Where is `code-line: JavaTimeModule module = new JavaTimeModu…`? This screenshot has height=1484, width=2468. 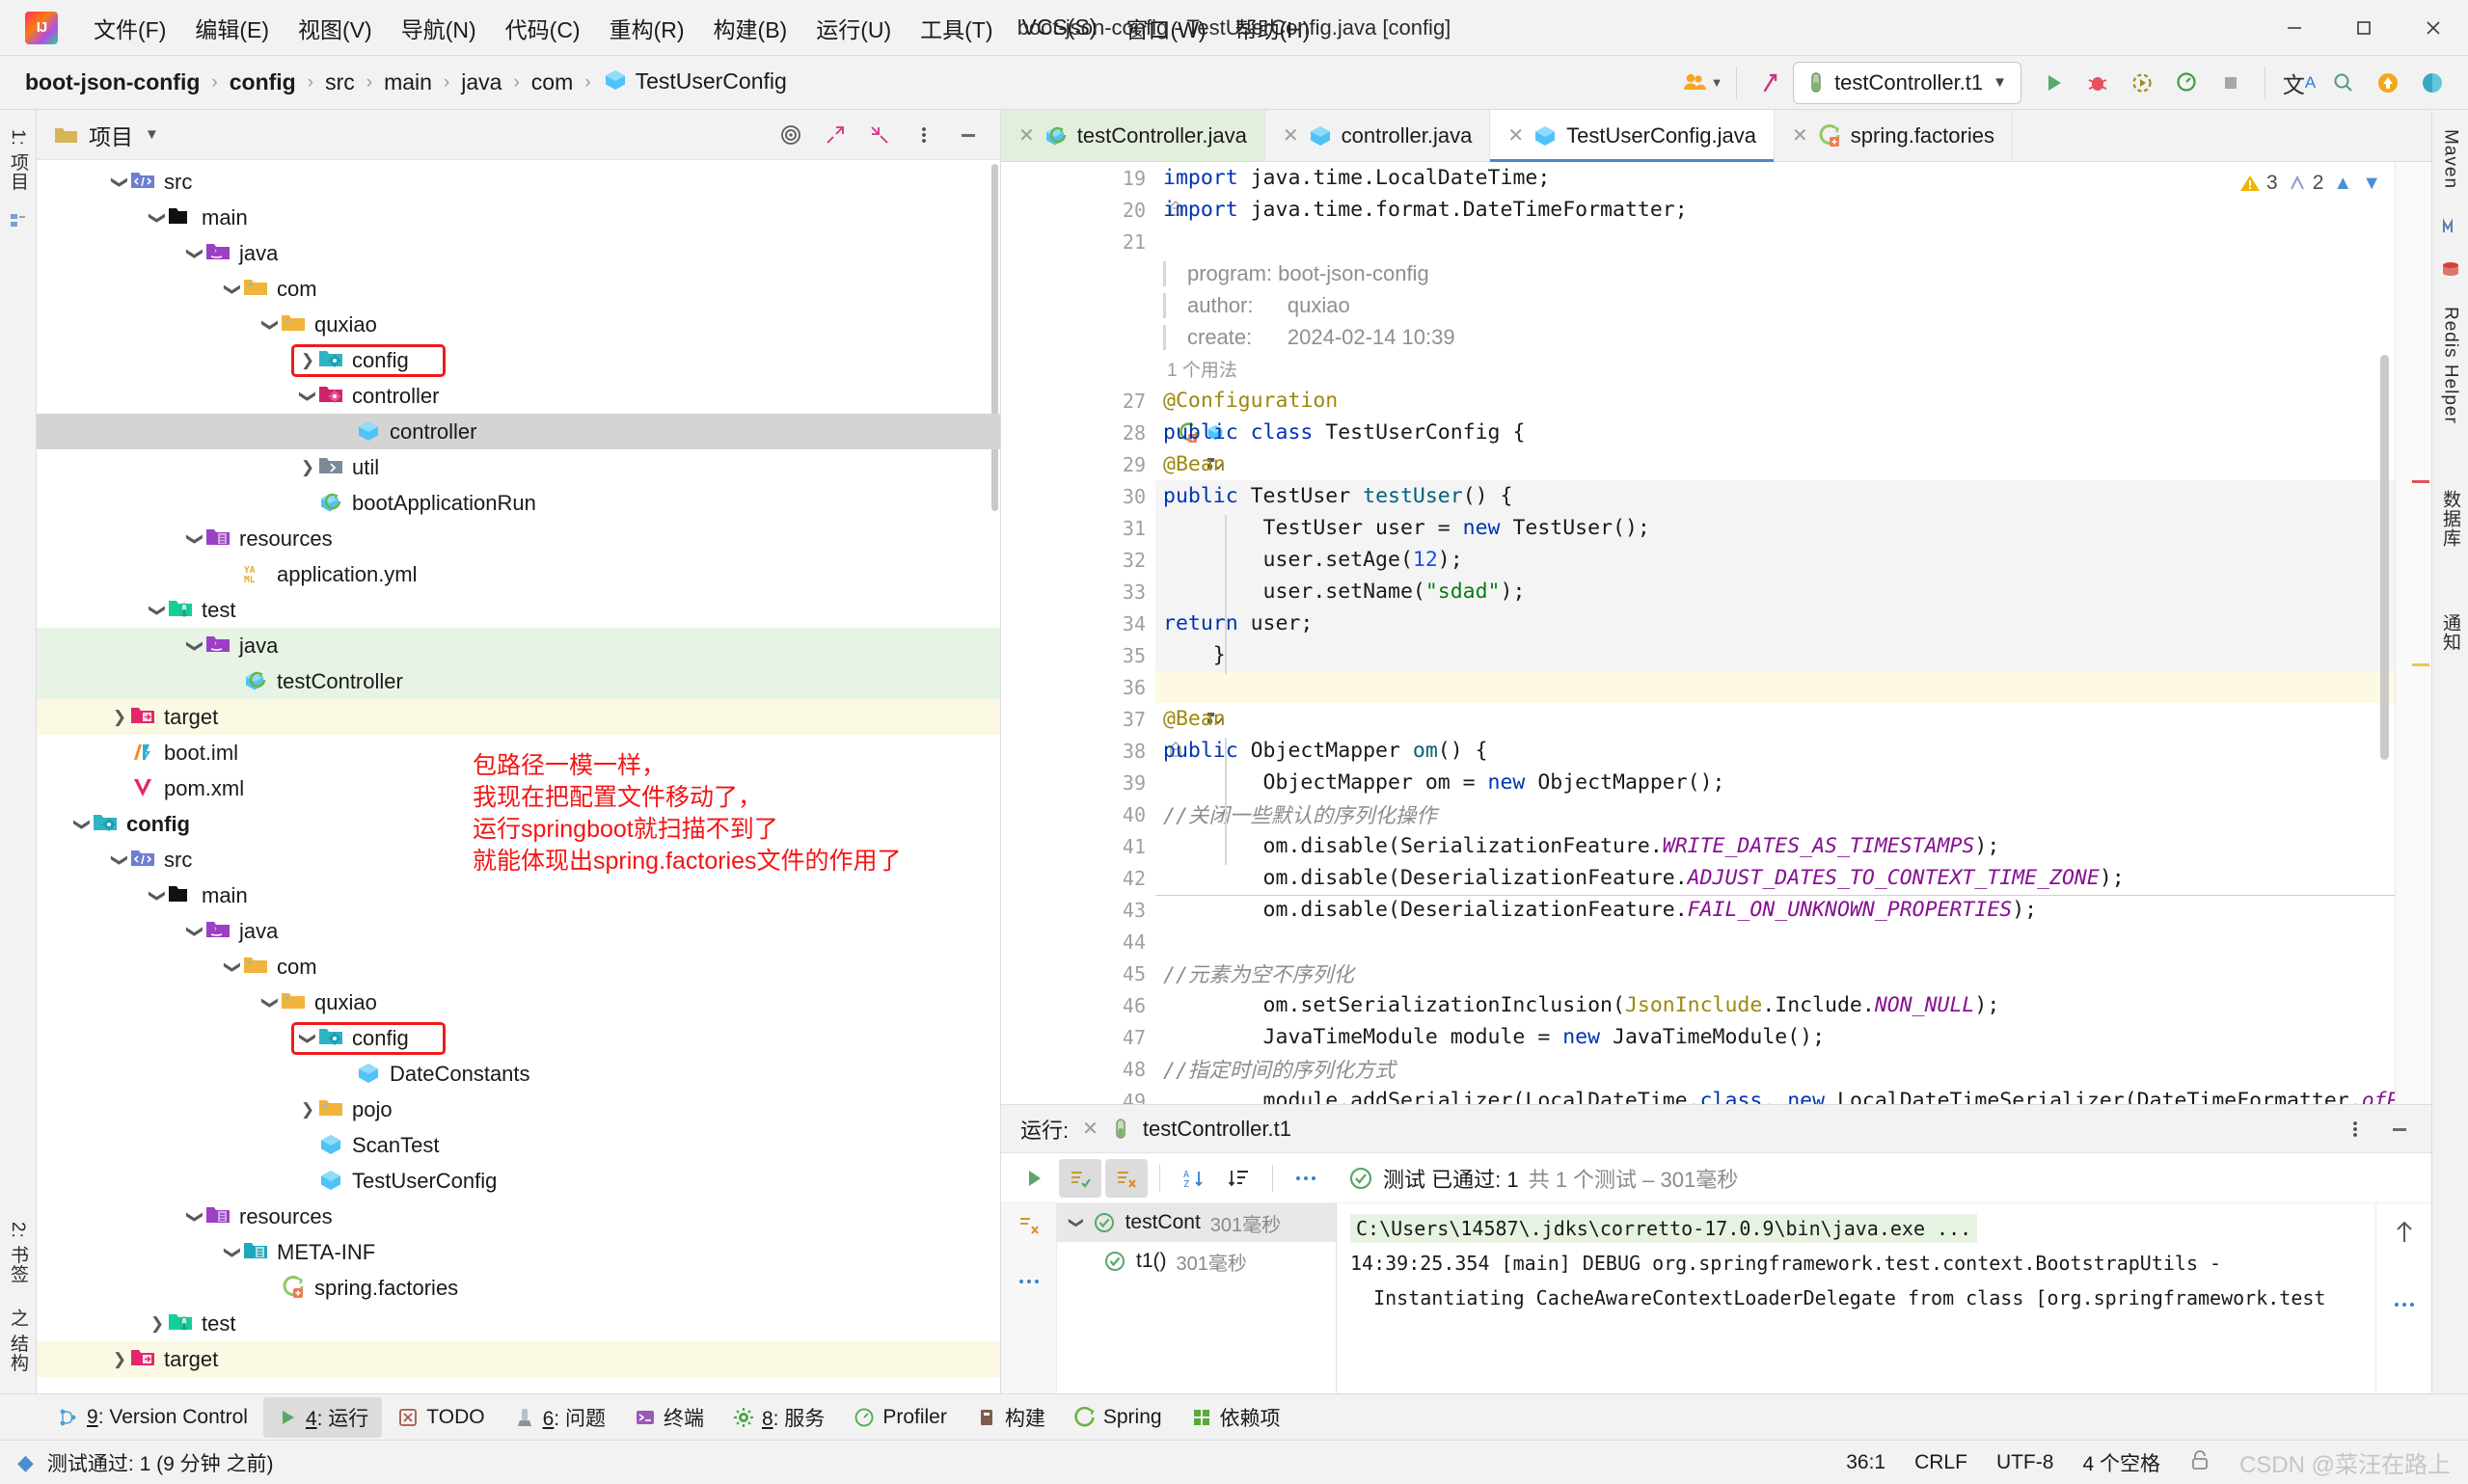 code-line: JavaTimeModule module = new JavaTimeModu… is located at coordinates (1793, 1037).